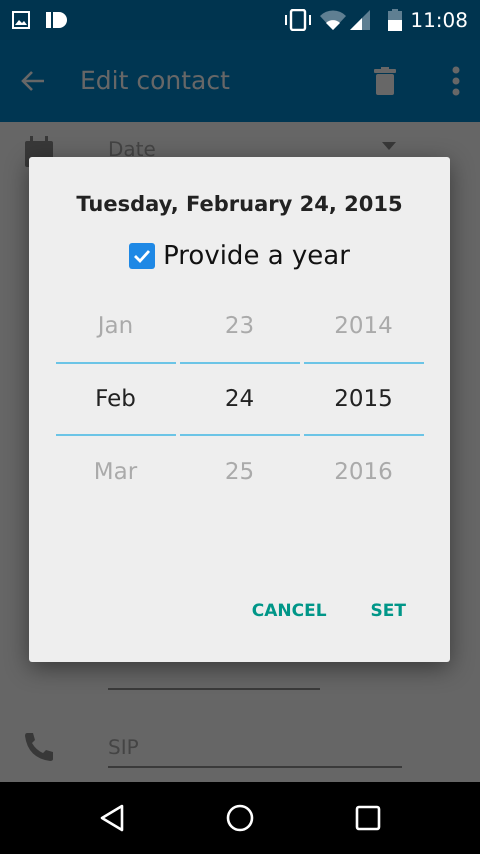 The height and width of the screenshot is (854, 480). What do you see at coordinates (364, 326) in the screenshot?
I see `picker-value: 2014` at bounding box center [364, 326].